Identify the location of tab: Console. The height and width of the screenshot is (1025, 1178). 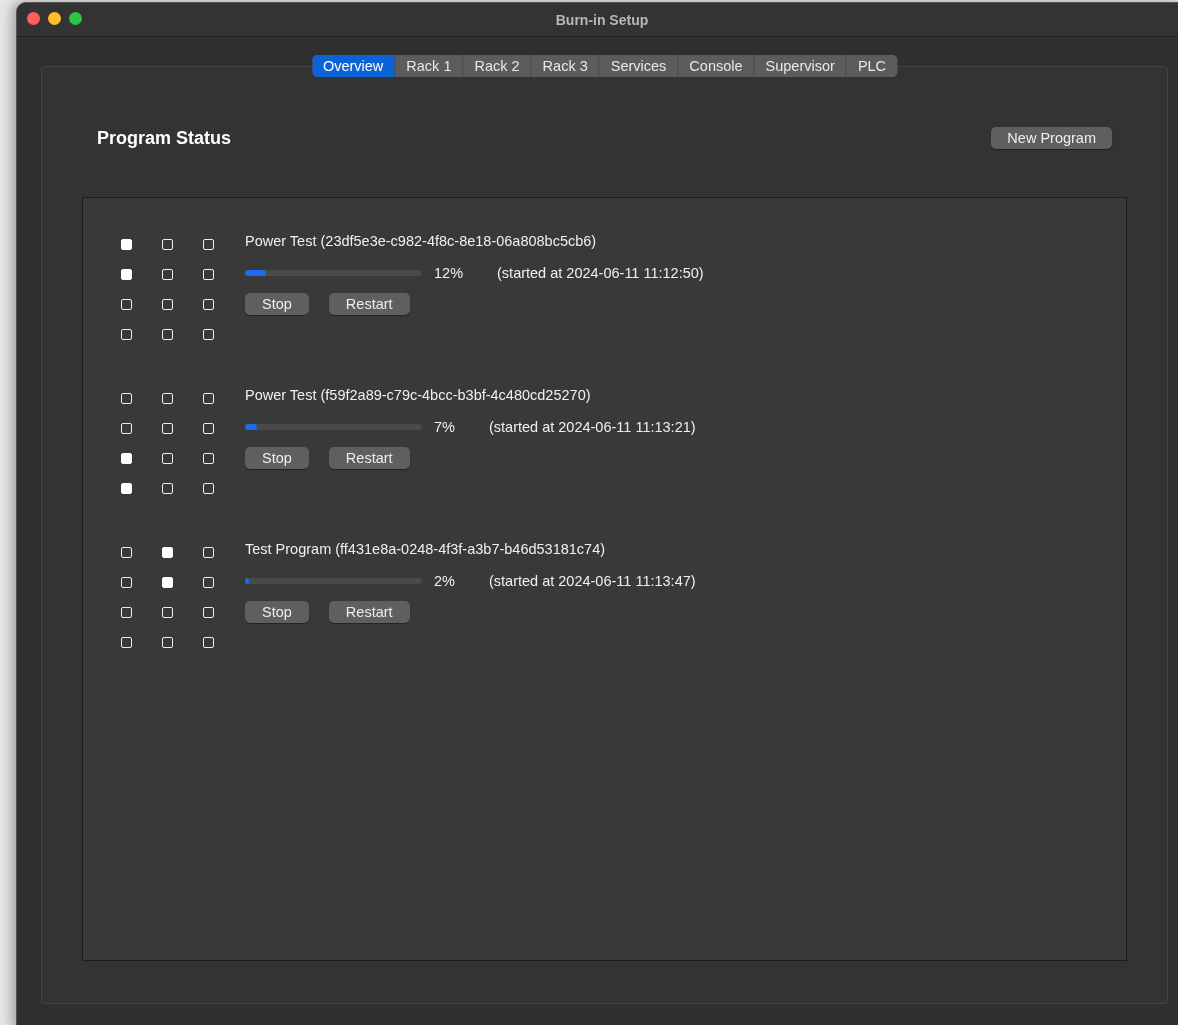
(716, 66).